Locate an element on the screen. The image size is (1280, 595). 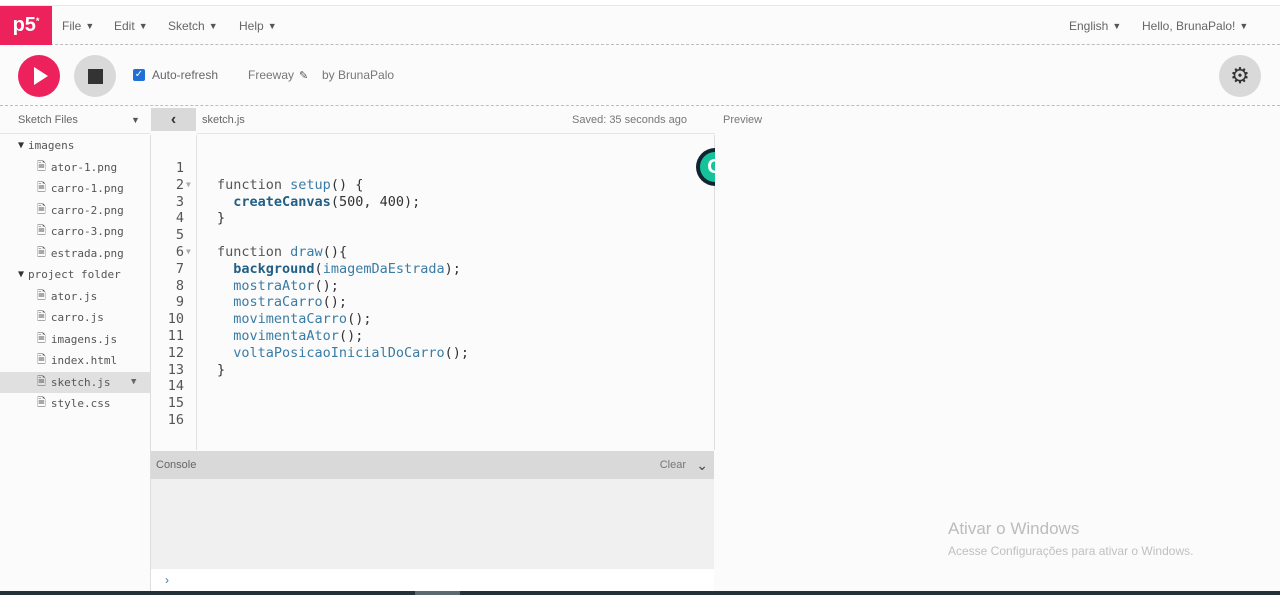
line-number: 2 is located at coordinates (179, 184).